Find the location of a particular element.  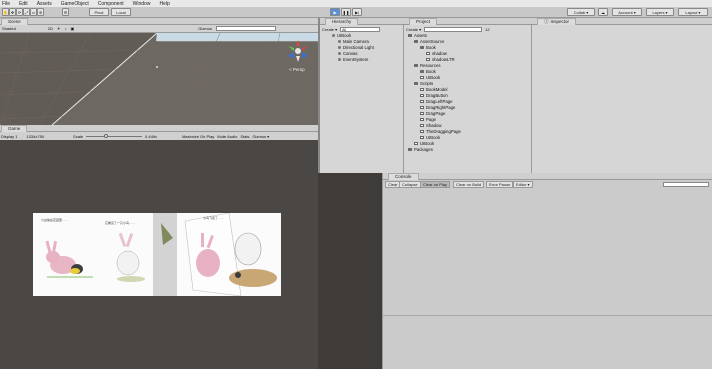

console-error-pause-button: Error Pause is located at coordinates (500, 184).